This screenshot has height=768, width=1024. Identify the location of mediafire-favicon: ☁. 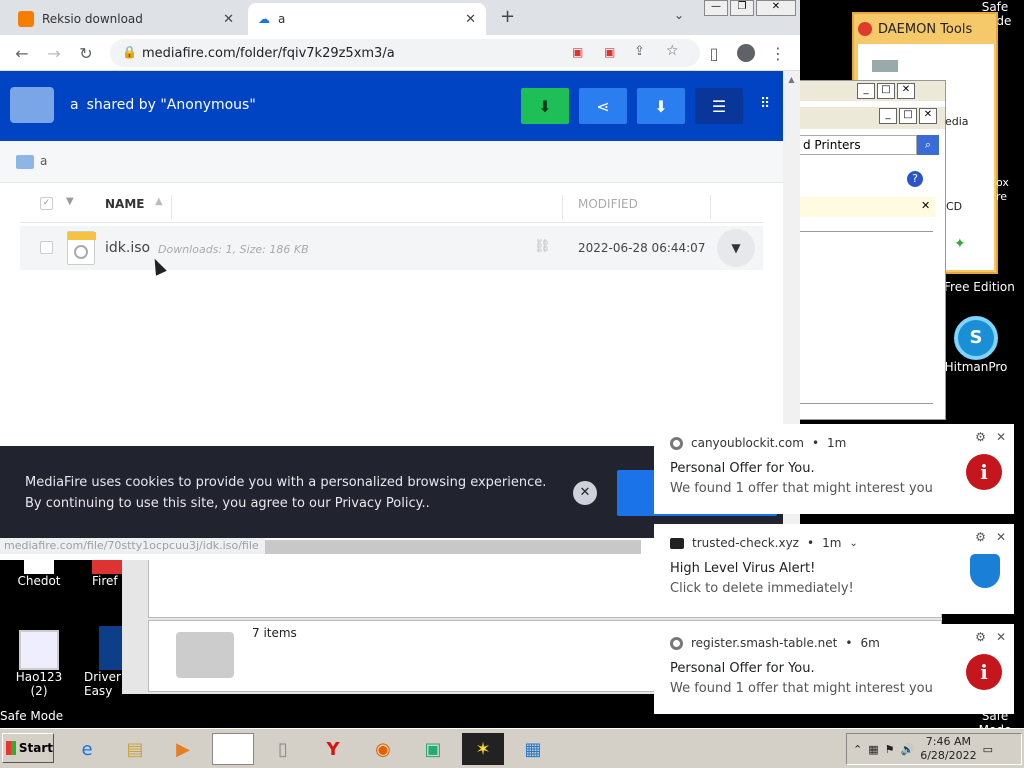
(264, 19).